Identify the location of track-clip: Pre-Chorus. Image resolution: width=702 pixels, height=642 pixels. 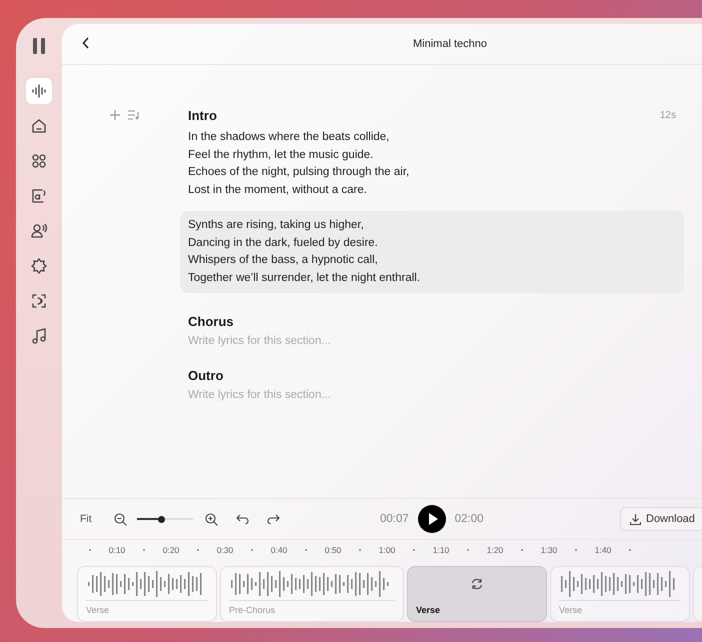
(312, 594).